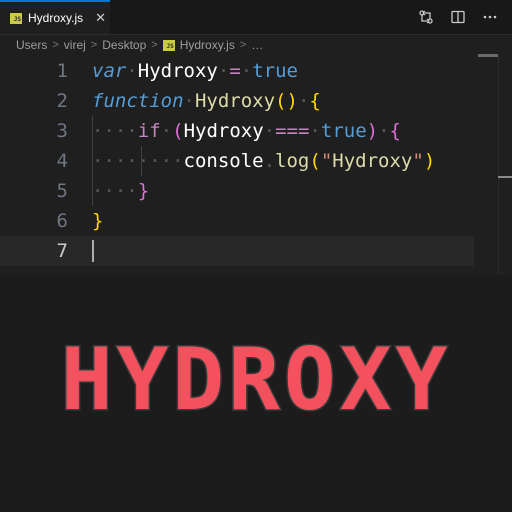  What do you see at coordinates (372, 161) in the screenshot?
I see `string-literal: Hydroxy` at bounding box center [372, 161].